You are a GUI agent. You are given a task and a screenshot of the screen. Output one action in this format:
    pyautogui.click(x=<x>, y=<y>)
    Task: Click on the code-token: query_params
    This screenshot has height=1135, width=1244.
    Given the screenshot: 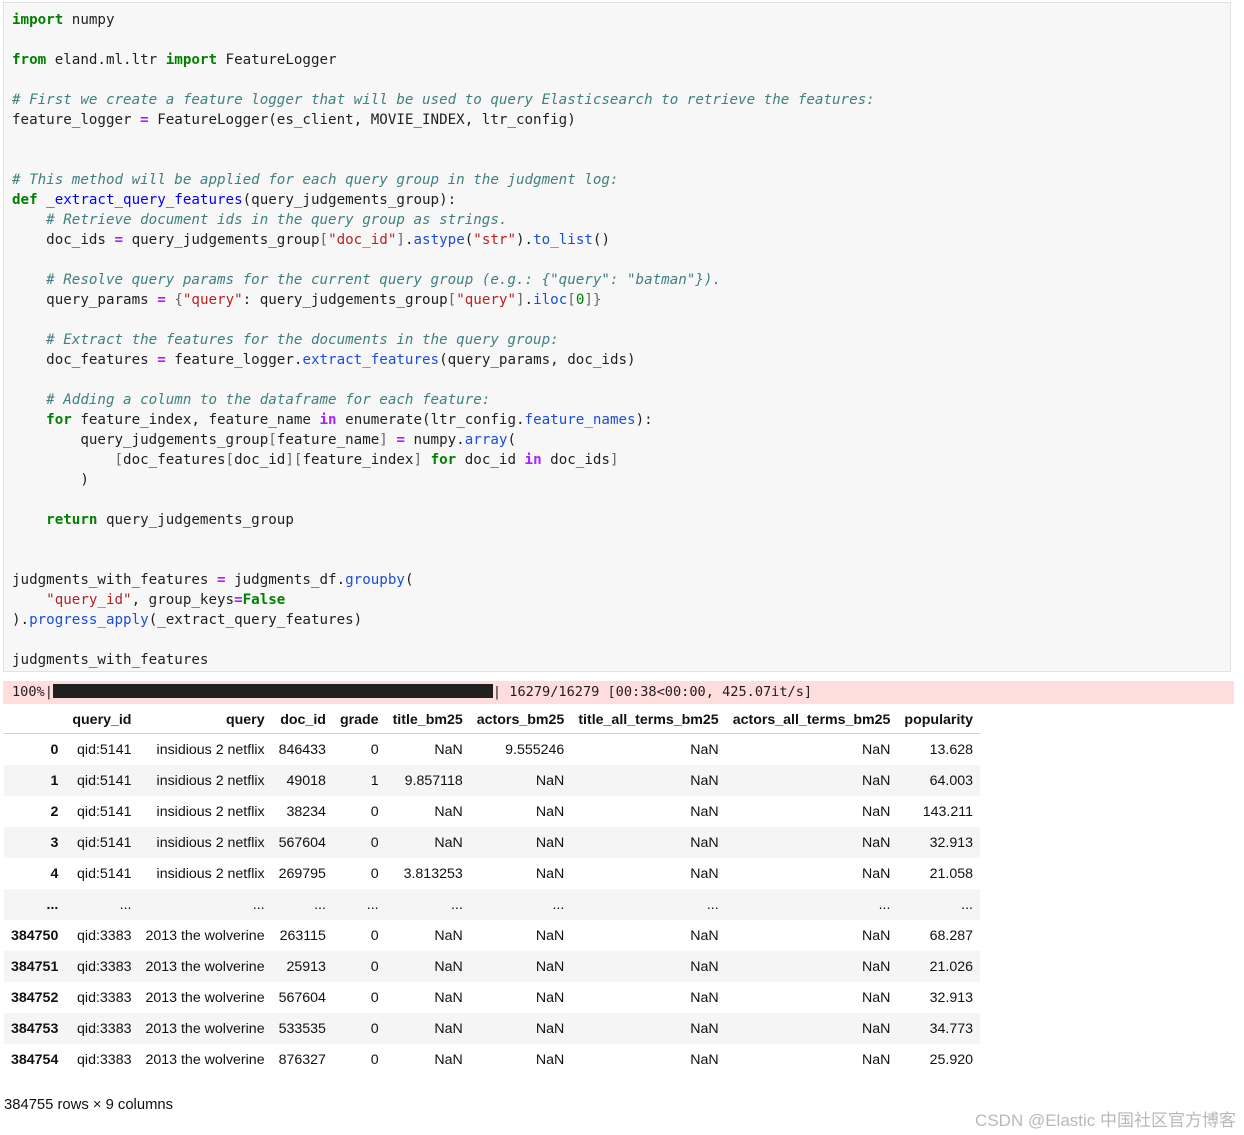 What is the action you would take?
    pyautogui.click(x=85, y=300)
    